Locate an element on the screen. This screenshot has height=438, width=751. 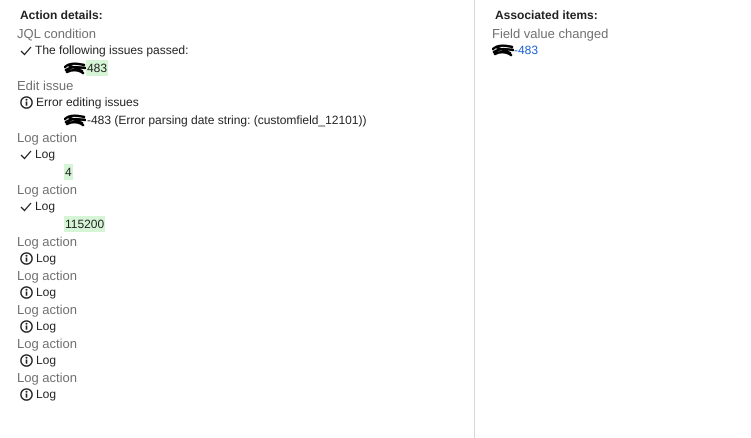
detail-text: 483 is located at coordinates (97, 68).